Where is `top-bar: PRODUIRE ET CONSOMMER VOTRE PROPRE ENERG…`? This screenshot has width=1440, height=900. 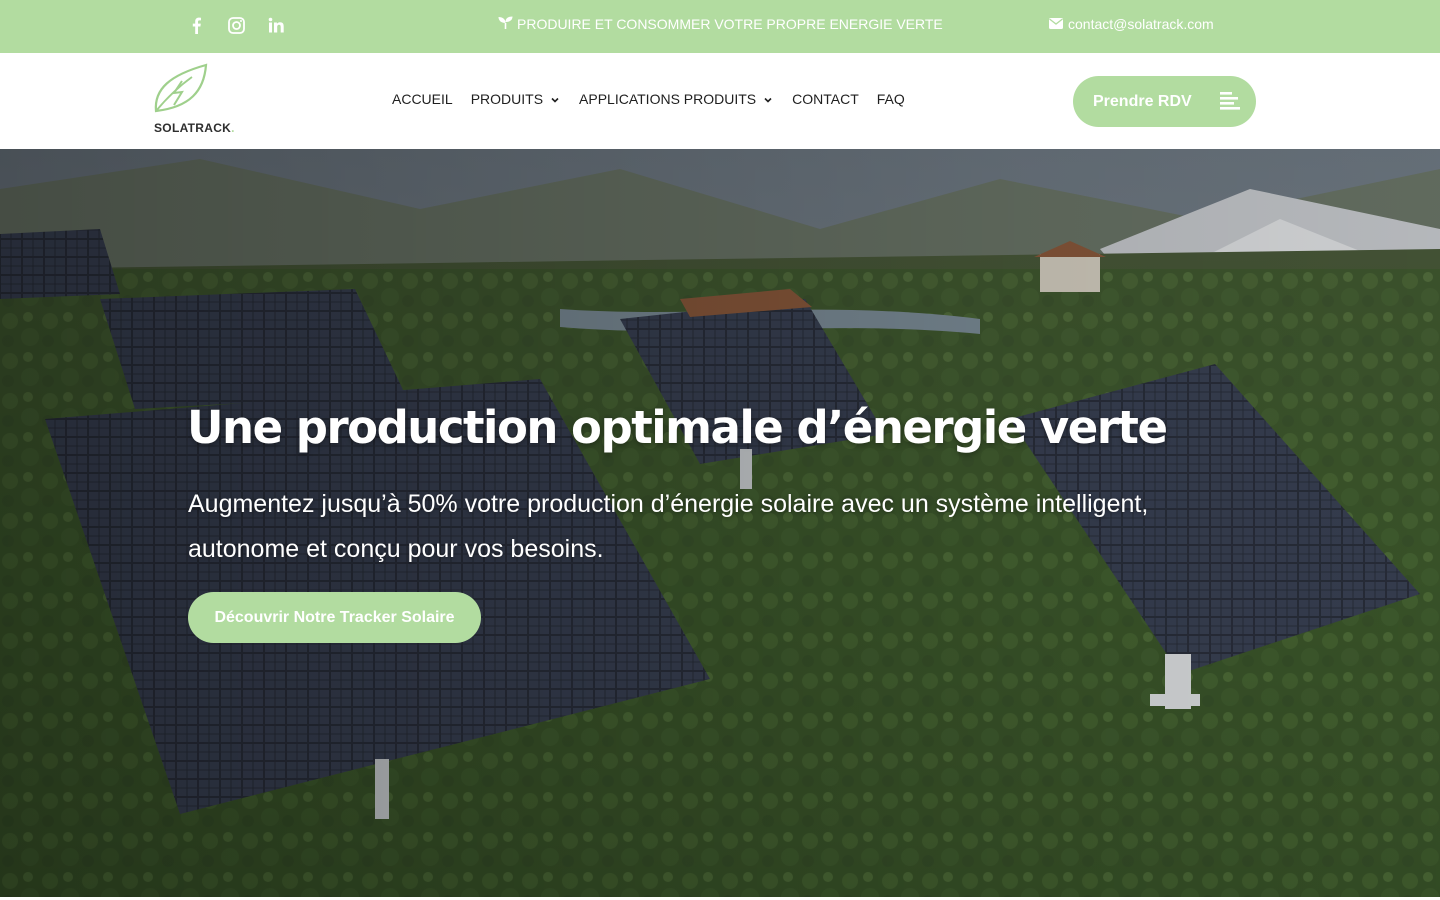
top-bar: PRODUIRE ET CONSOMMER VOTRE PROPRE ENERG… is located at coordinates (720, 26).